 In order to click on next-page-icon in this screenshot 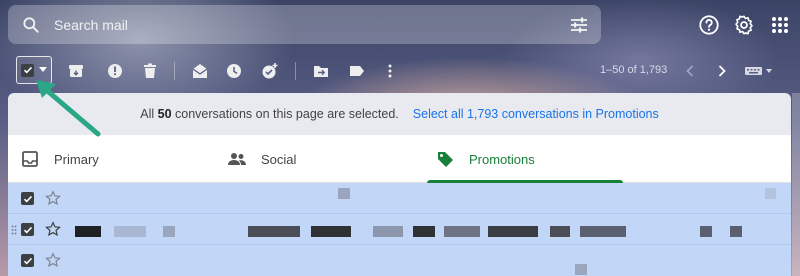, I will do `click(722, 71)`.